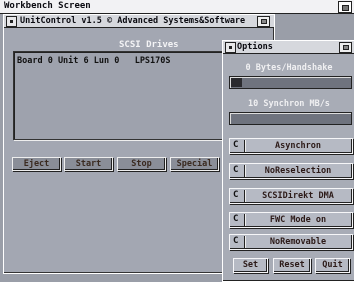 Image resolution: width=354 pixels, height=282 pixels. I want to click on reset-button: Reset, so click(292, 265).